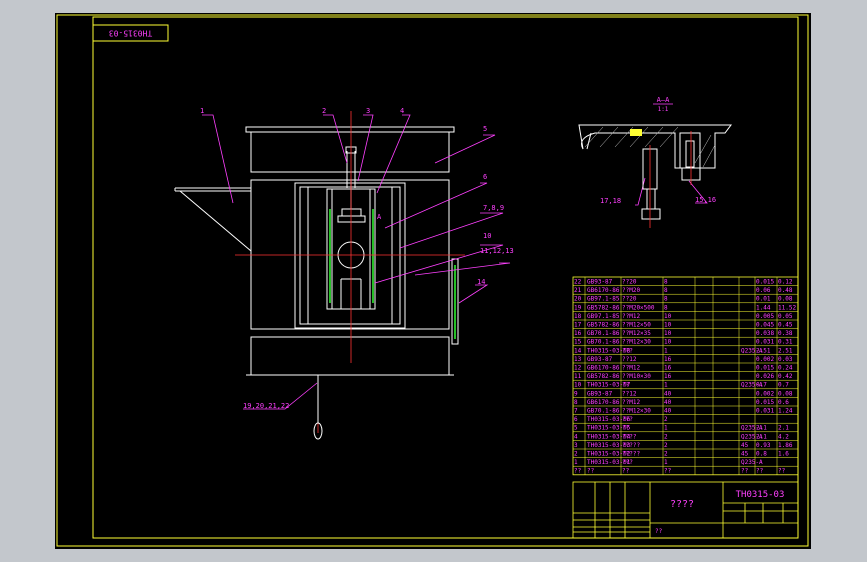 The image size is (867, 562). I want to click on callout-label: 17,18, so click(610, 201).